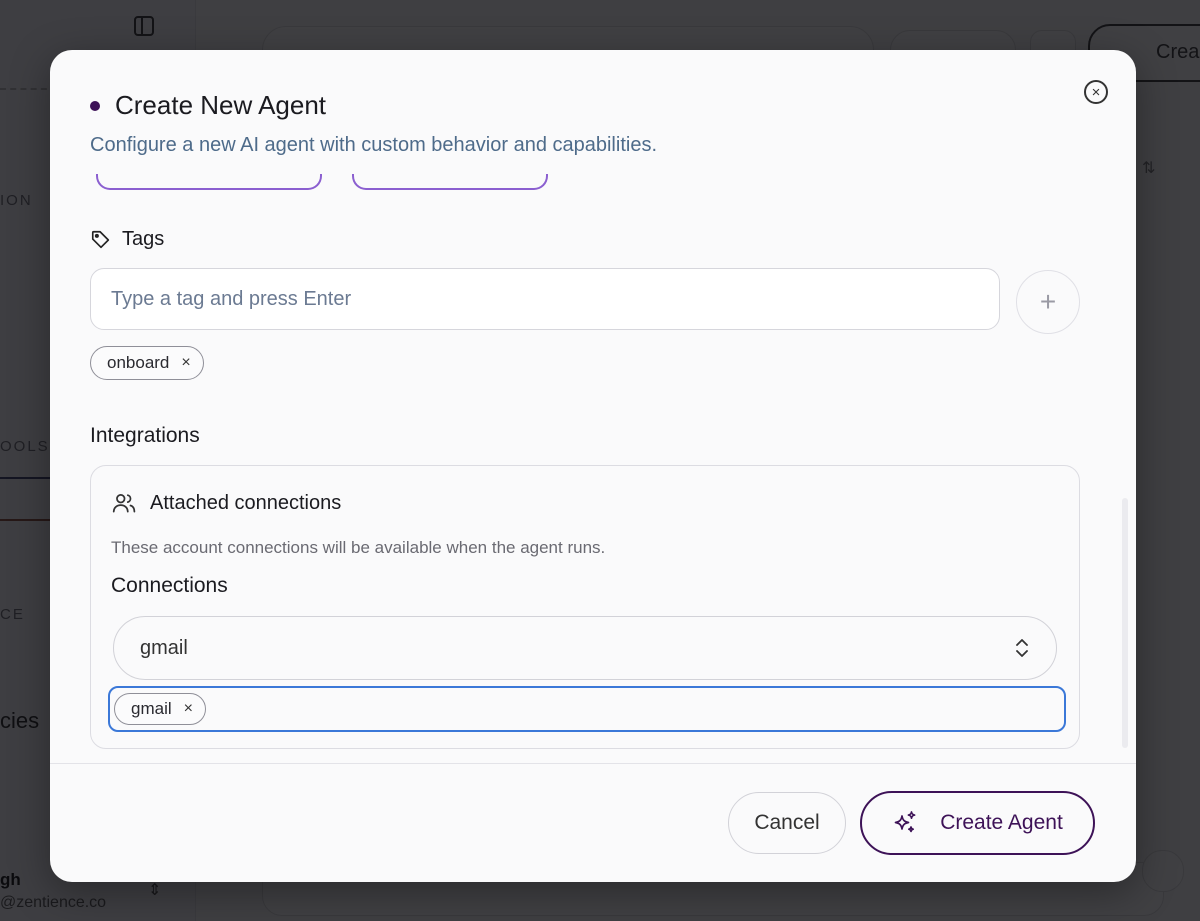 This screenshot has height=921, width=1200. Describe the element at coordinates (95, 105) in the screenshot. I see `status-dot-icon` at that location.